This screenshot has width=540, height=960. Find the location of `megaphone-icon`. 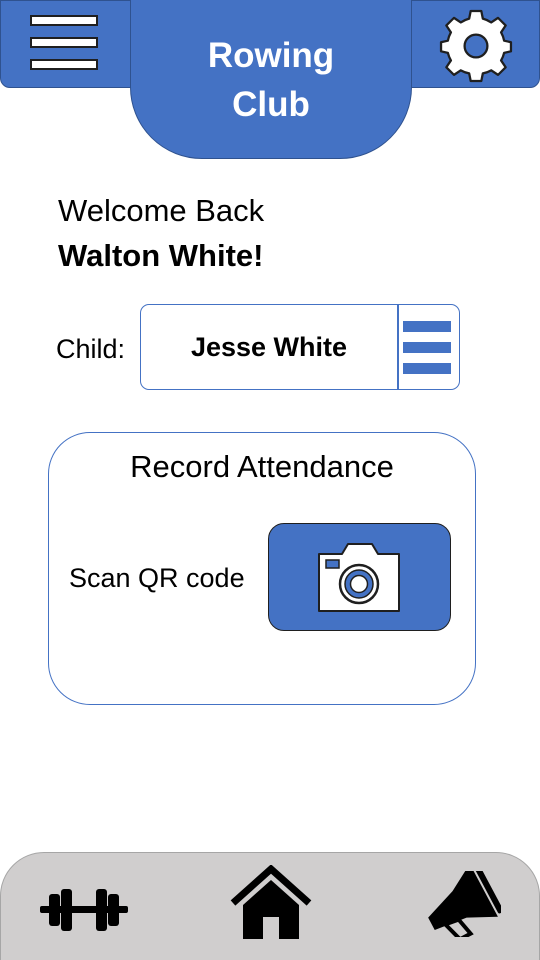

megaphone-icon is located at coordinates (462, 902).